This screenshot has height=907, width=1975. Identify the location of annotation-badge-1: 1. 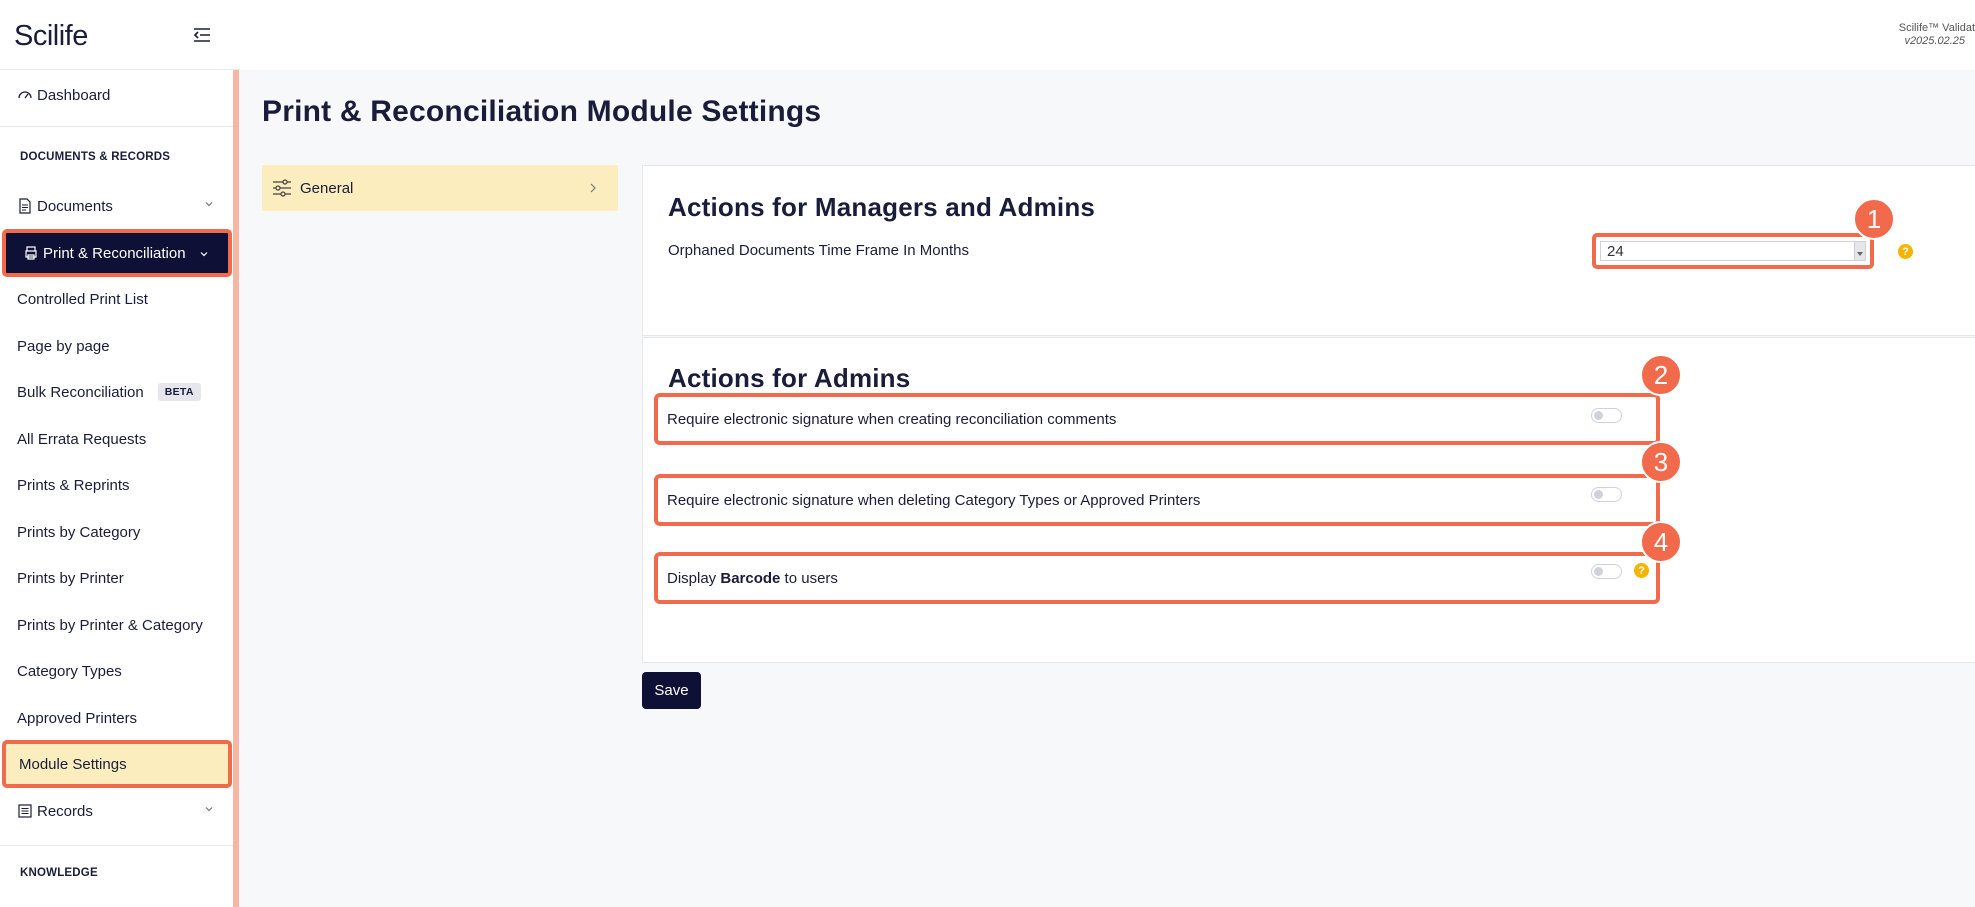
(1874, 219).